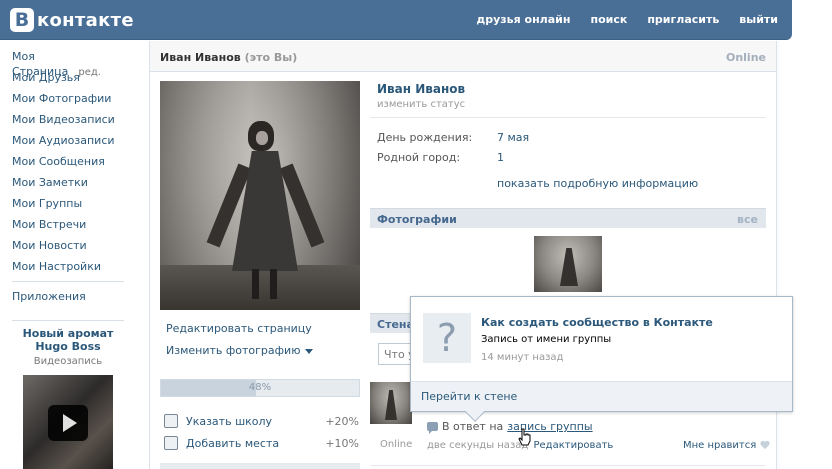  What do you see at coordinates (68, 320) in the screenshot?
I see `ad-divider` at bounding box center [68, 320].